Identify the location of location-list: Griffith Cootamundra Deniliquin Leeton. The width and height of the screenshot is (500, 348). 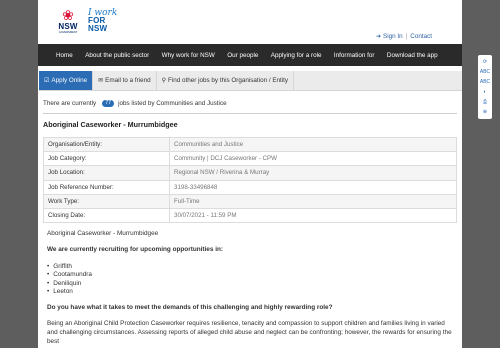
(252, 279).